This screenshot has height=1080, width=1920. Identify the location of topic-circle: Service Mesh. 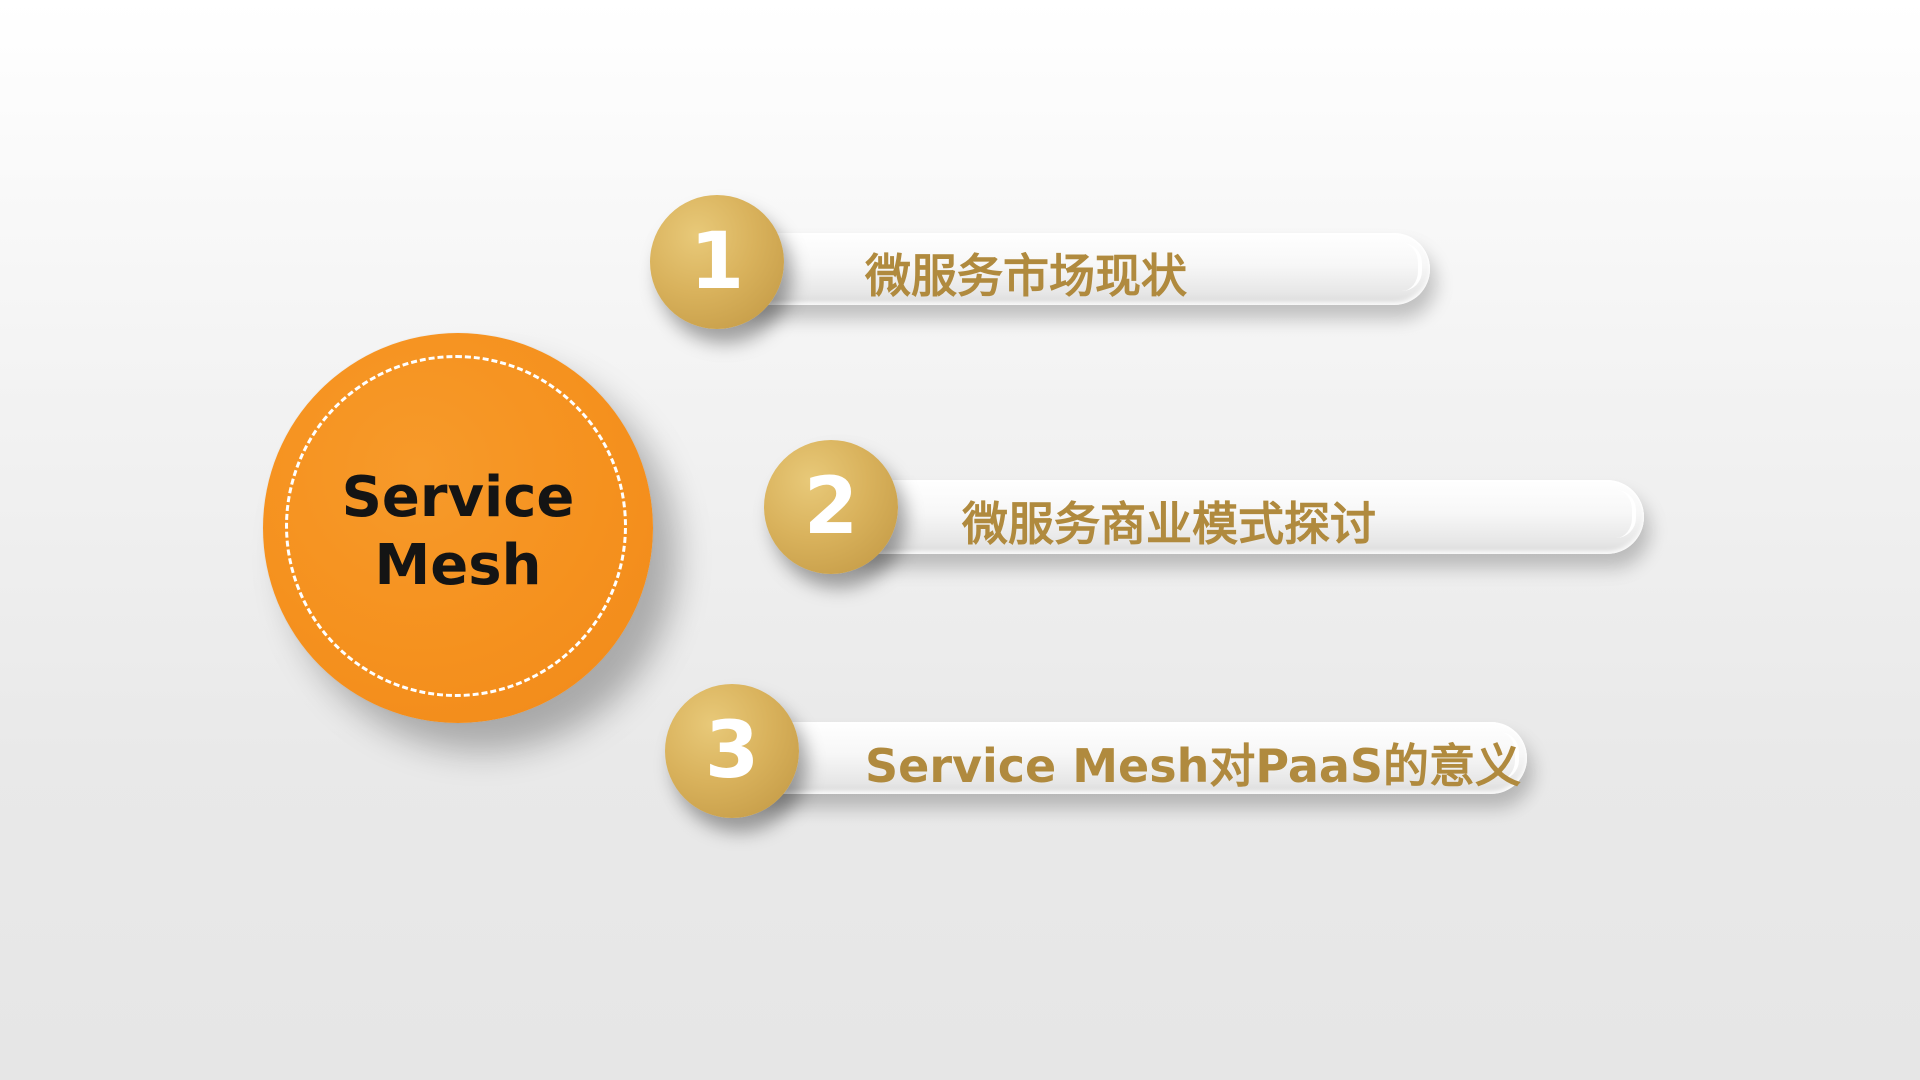
(458, 528).